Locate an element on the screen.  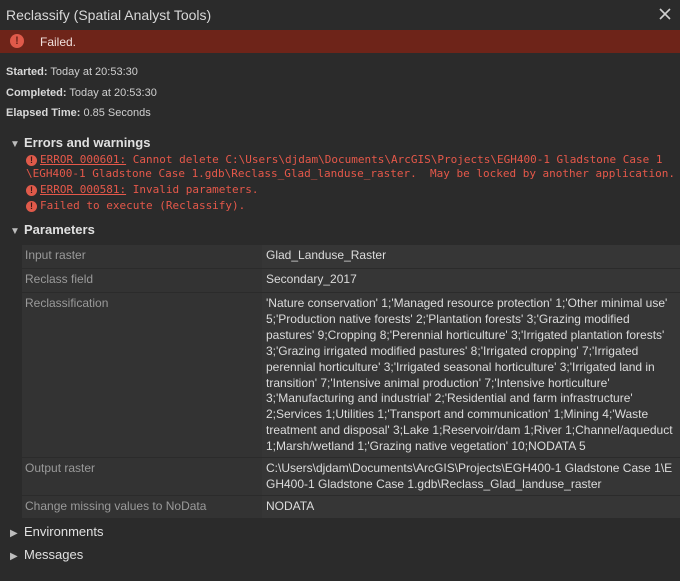
started-label: Started: is located at coordinates (27, 72).